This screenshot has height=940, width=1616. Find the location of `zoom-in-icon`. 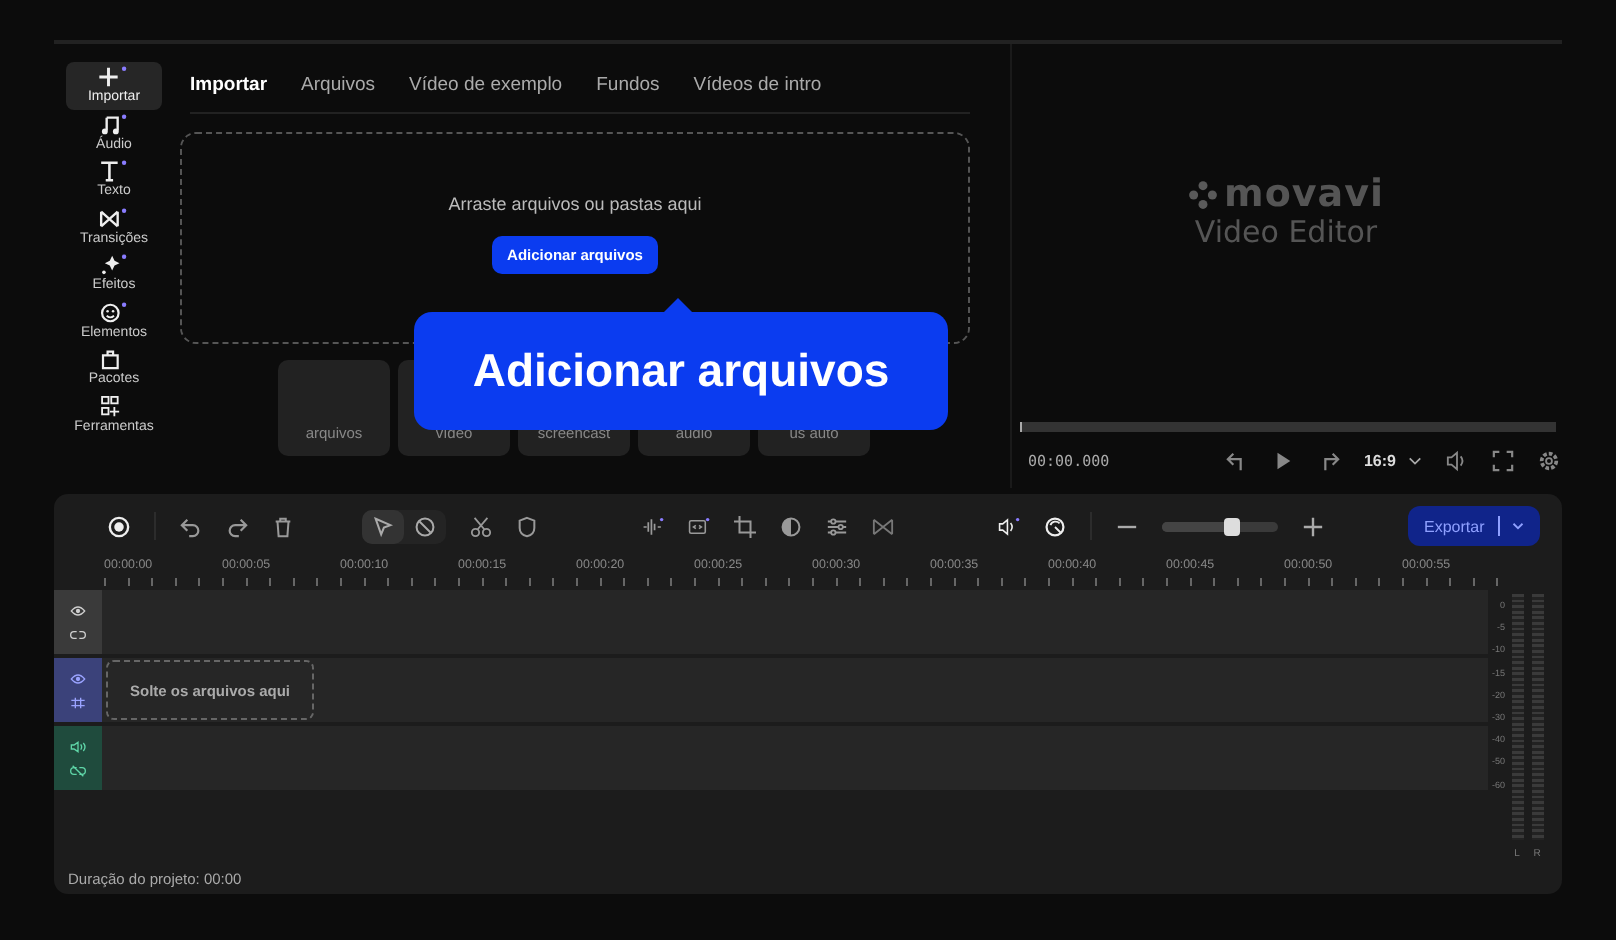

zoom-in-icon is located at coordinates (1313, 526).